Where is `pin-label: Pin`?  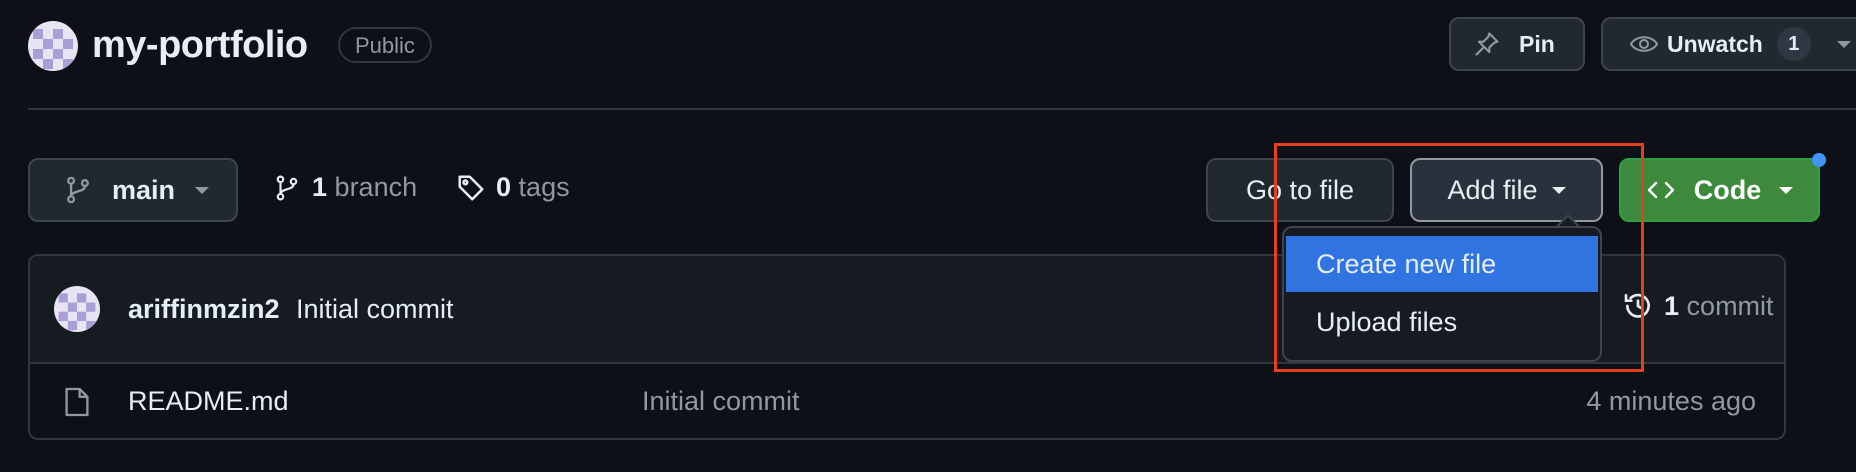
pin-label: Pin is located at coordinates (1537, 43).